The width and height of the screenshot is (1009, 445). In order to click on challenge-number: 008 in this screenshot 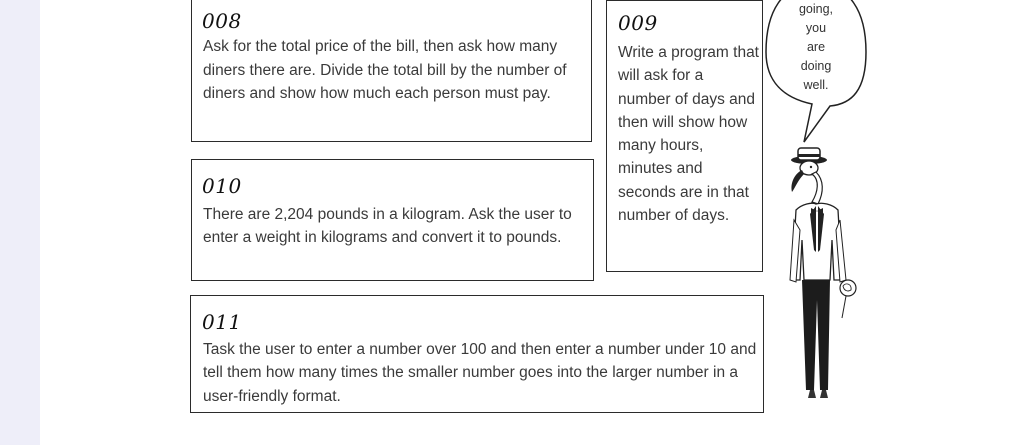, I will do `click(222, 21)`.